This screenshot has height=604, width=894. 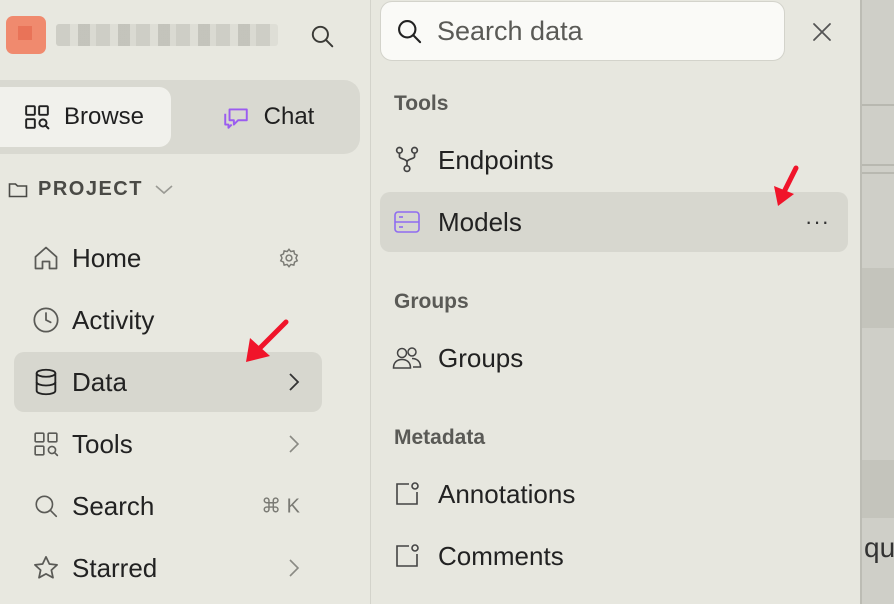 What do you see at coordinates (235, 118) in the screenshot?
I see `chat-icon` at bounding box center [235, 118].